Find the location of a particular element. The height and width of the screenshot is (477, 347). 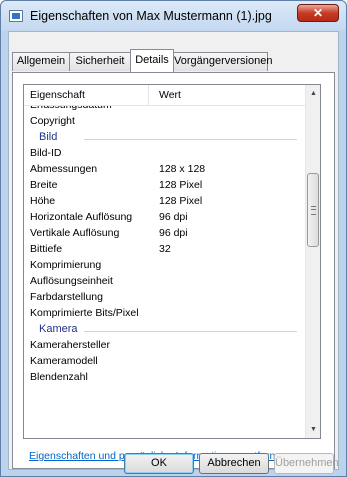

property-value: 32 is located at coordinates (165, 249).